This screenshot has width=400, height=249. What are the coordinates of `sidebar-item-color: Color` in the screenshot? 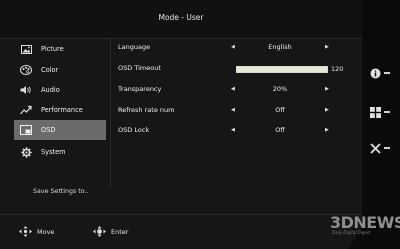 It's located at (60, 70).